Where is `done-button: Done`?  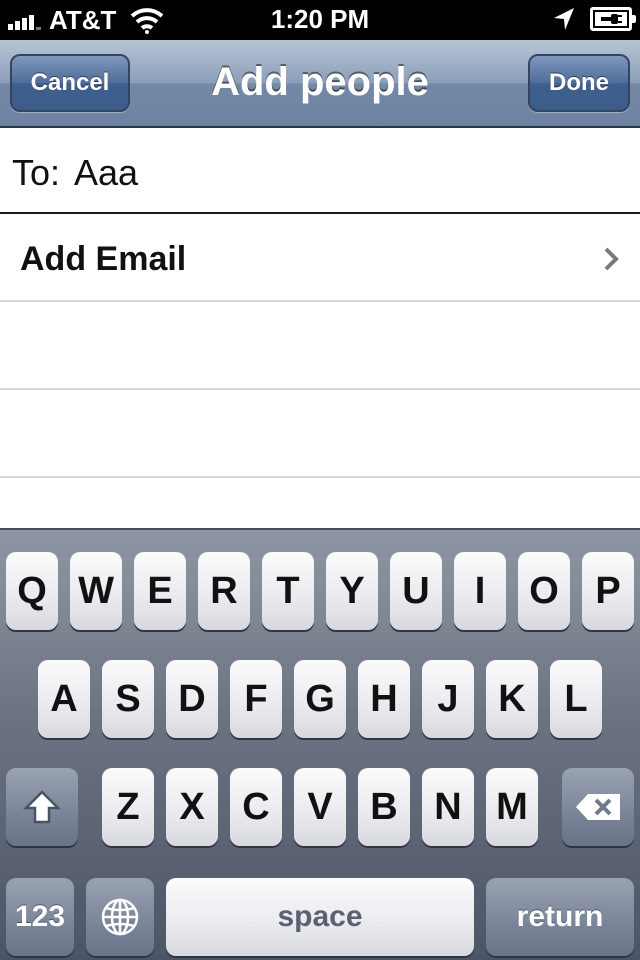
done-button: Done is located at coordinates (579, 83).